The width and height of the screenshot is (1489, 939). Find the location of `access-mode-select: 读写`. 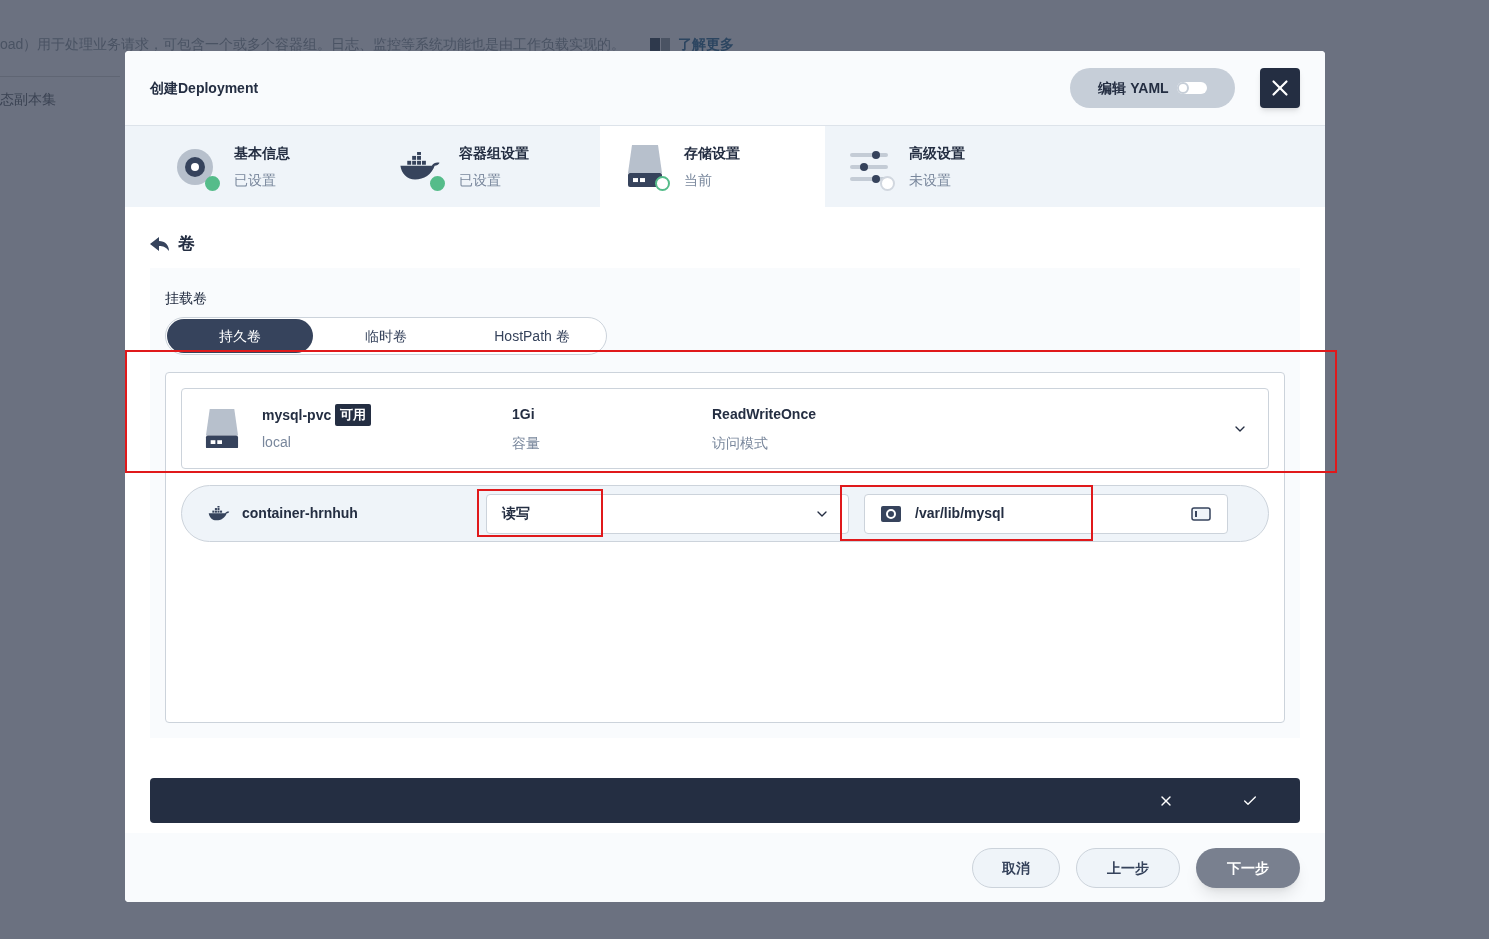

access-mode-select: 读写 is located at coordinates (667, 513).